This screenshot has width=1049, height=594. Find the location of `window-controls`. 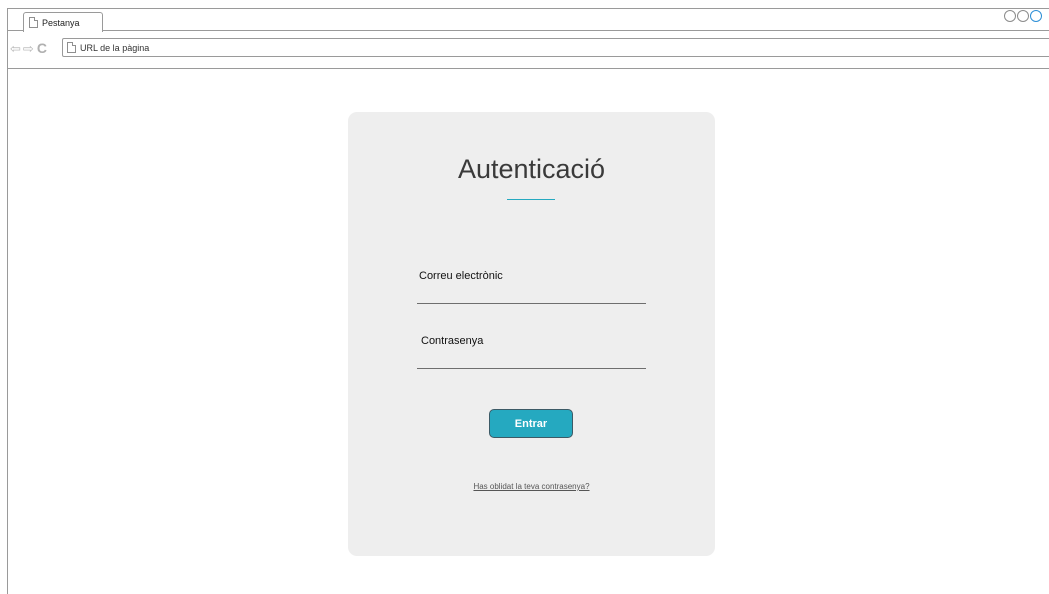

window-controls is located at coordinates (1023, 16).